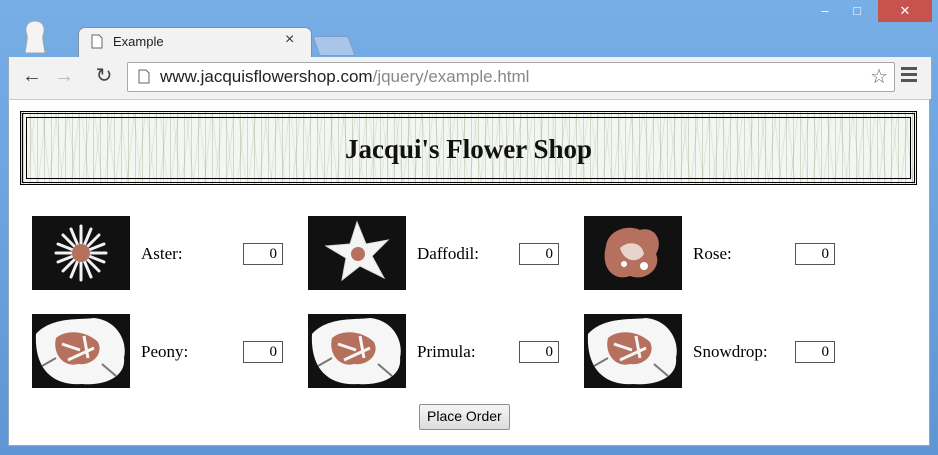 The width and height of the screenshot is (938, 455). Describe the element at coordinates (35, 37) in the screenshot. I see `profile-icon` at that location.